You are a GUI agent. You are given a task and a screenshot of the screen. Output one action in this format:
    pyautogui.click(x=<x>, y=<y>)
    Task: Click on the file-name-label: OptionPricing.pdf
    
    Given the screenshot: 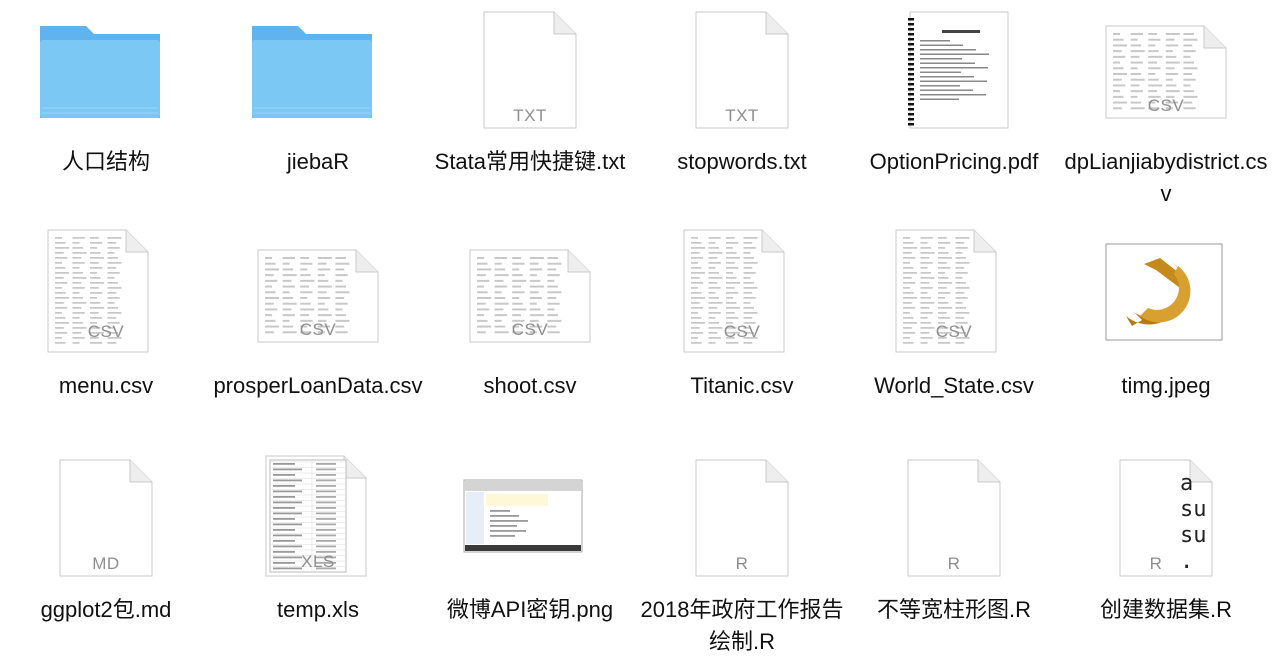 What is the action you would take?
    pyautogui.click(x=954, y=161)
    